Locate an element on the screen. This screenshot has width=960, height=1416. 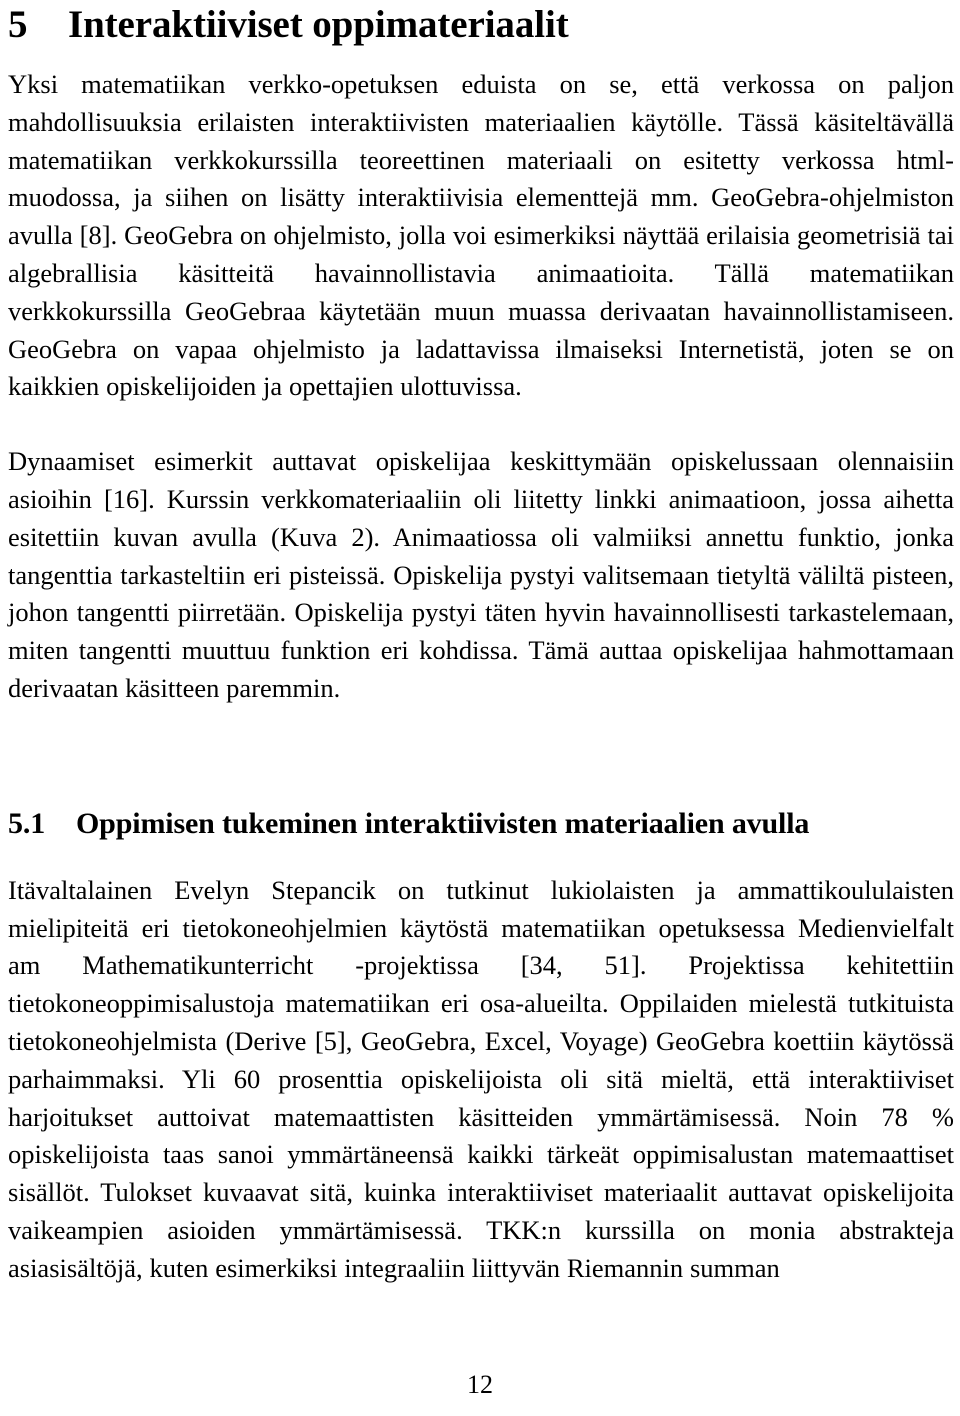
section-heading: 5 Interaktiiviset oppimateriaalit is located at coordinates (481, 24).